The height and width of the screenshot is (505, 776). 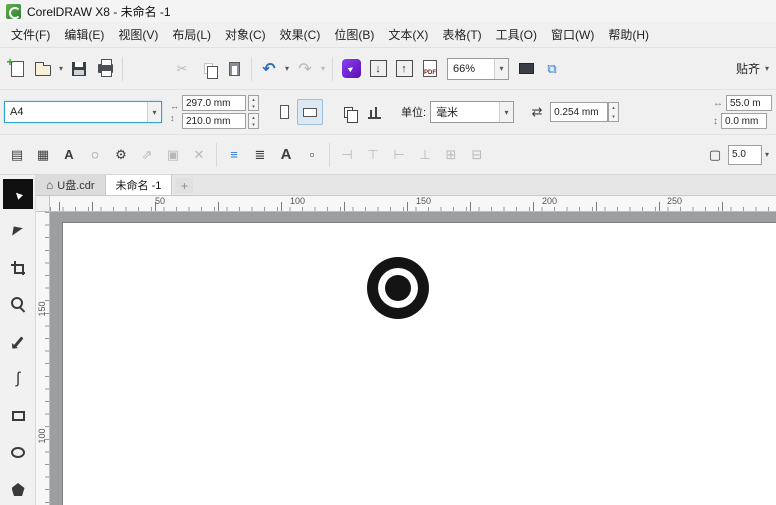 I want to click on undo-dropdown-icon, so click(x=287, y=68).